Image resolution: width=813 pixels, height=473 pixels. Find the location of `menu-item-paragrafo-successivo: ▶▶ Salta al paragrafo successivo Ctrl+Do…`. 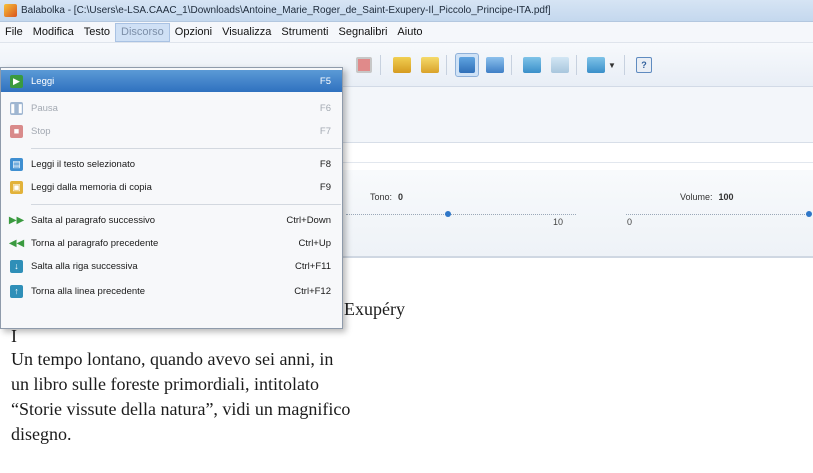

menu-item-paragrafo-successivo: ▶▶ Salta al paragrafo successivo Ctrl+Do… is located at coordinates (171, 220).